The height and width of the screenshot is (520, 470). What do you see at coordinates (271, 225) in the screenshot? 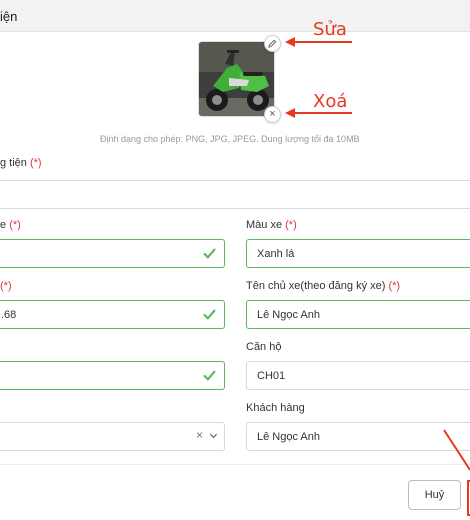
I see `color-label: Màu xe (*)` at bounding box center [271, 225].